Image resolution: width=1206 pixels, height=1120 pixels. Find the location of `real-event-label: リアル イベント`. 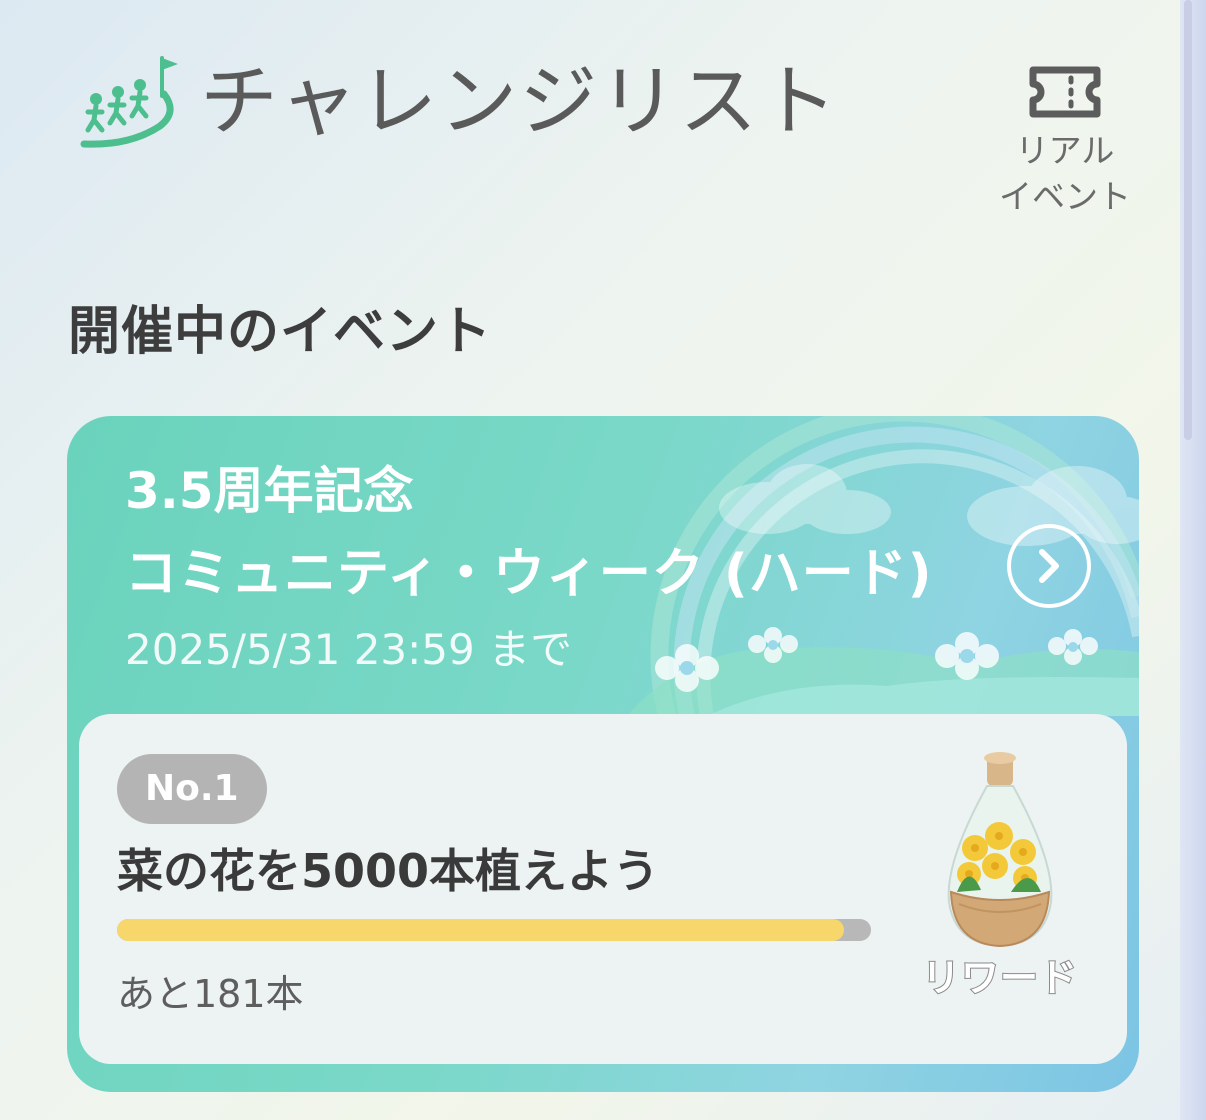

real-event-label: リアル イベント is located at coordinates (1065, 173).